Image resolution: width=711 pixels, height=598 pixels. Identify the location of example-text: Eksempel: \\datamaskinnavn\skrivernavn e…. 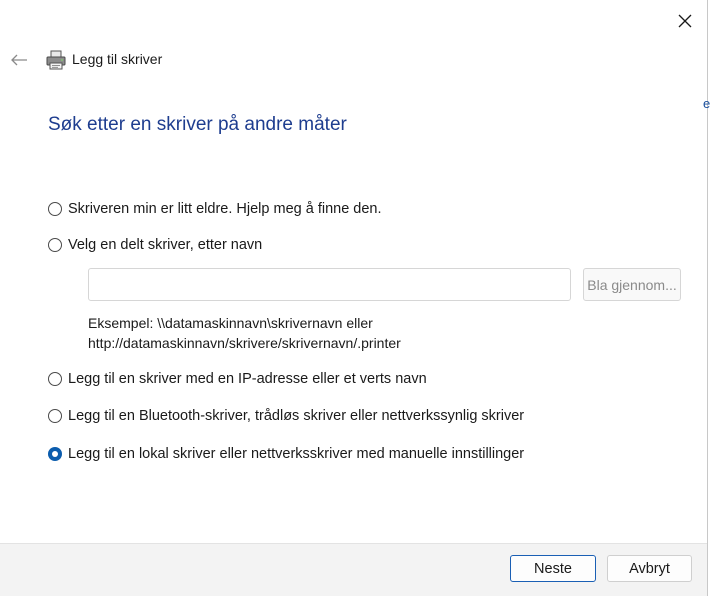
(244, 333).